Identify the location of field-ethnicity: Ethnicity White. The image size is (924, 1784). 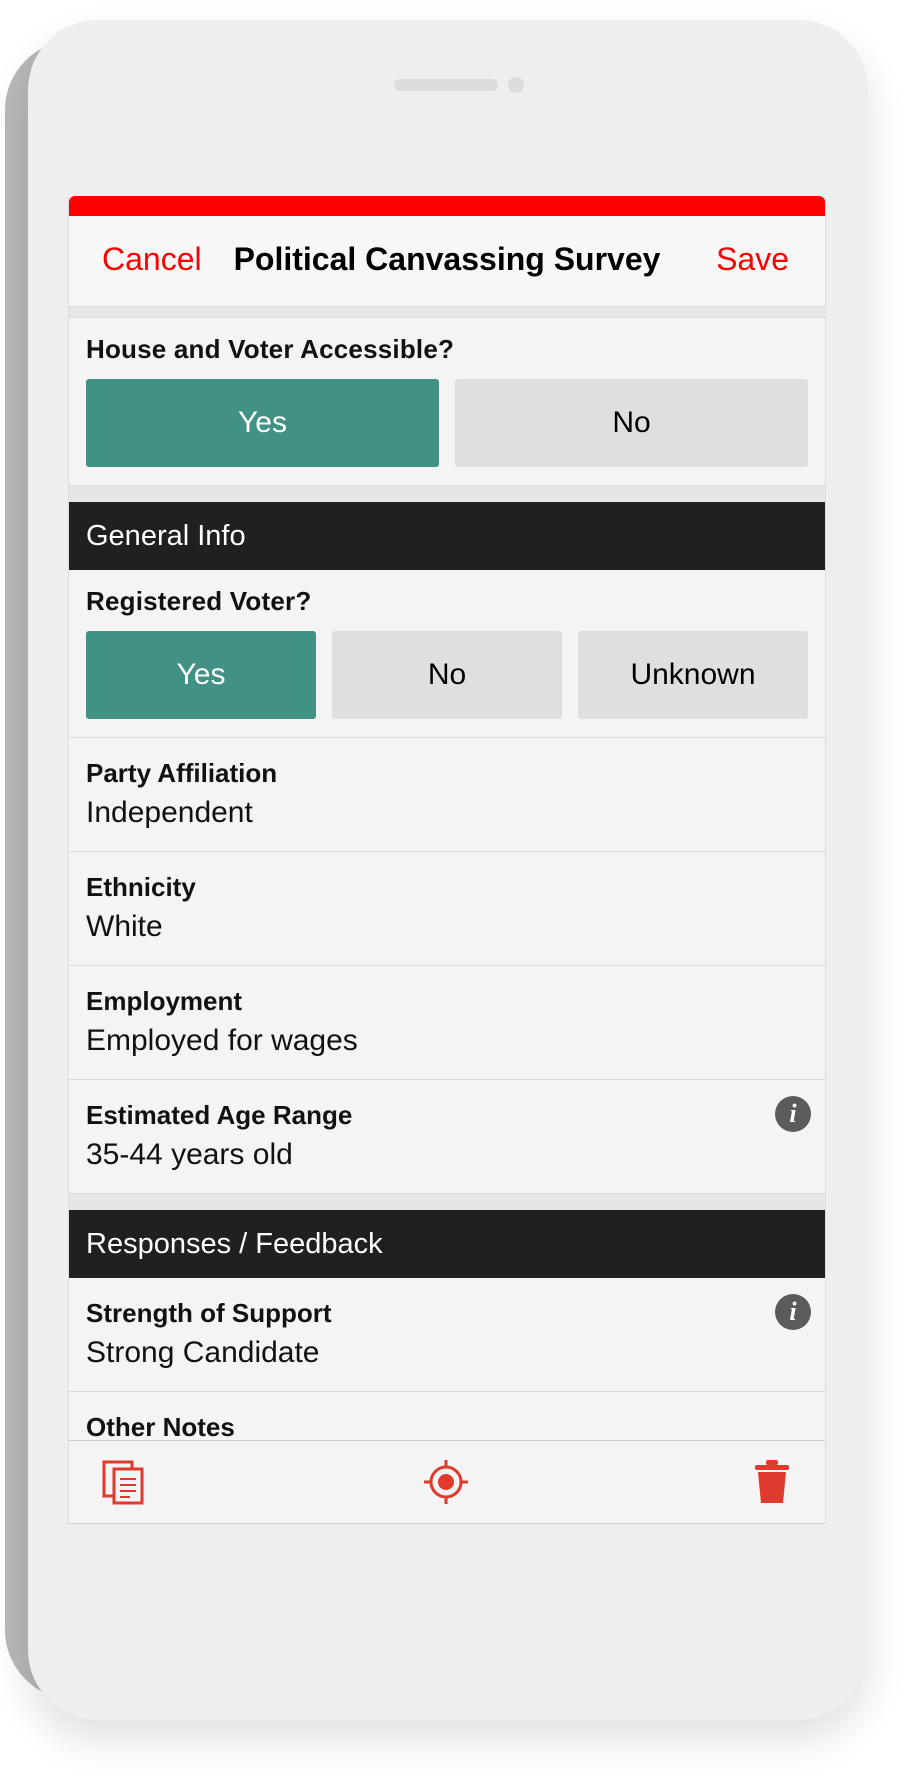
(447, 909).